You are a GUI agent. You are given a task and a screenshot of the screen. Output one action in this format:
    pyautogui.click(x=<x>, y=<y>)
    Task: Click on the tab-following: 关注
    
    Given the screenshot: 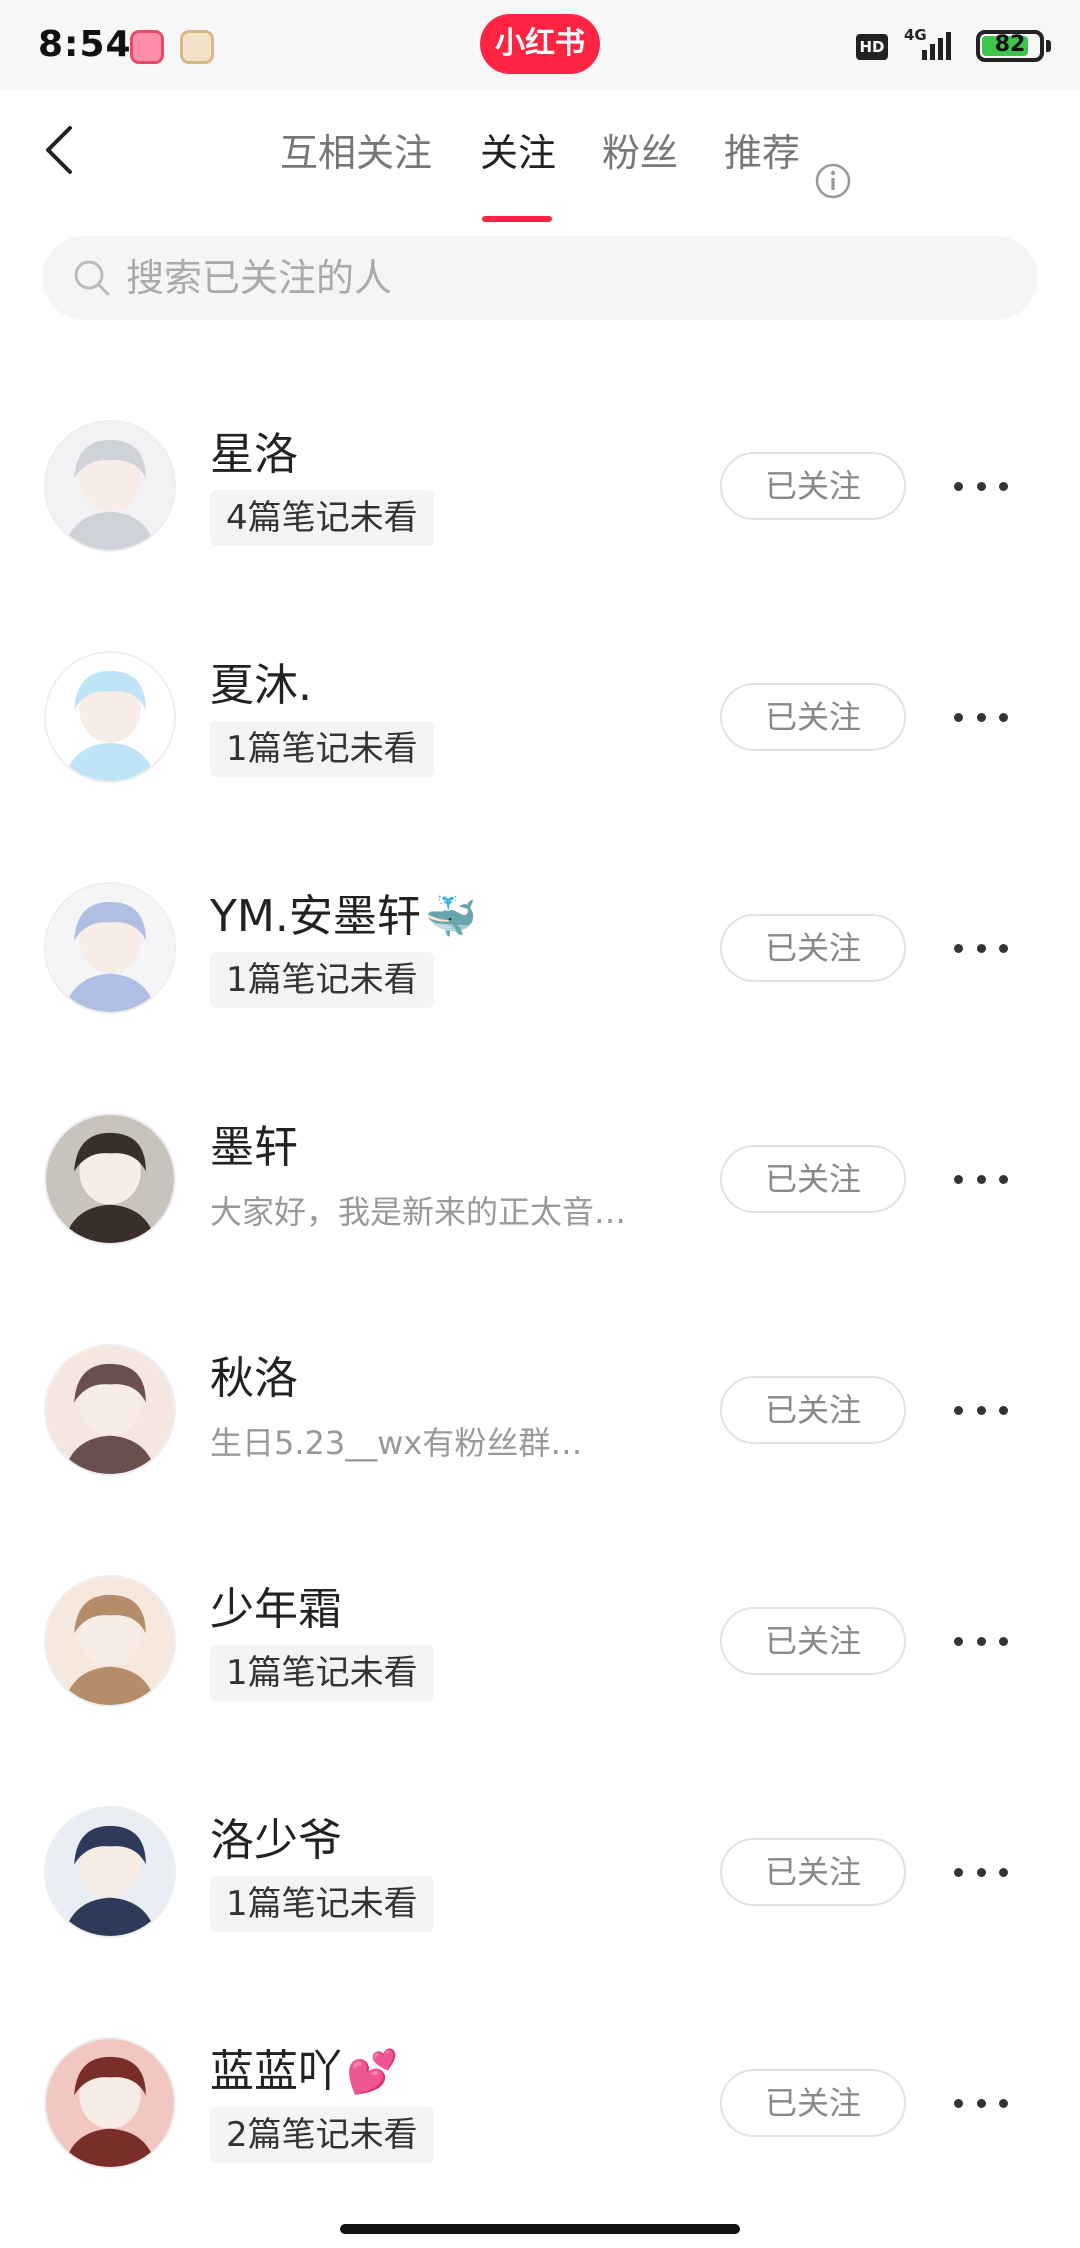 What is the action you would take?
    pyautogui.click(x=518, y=149)
    